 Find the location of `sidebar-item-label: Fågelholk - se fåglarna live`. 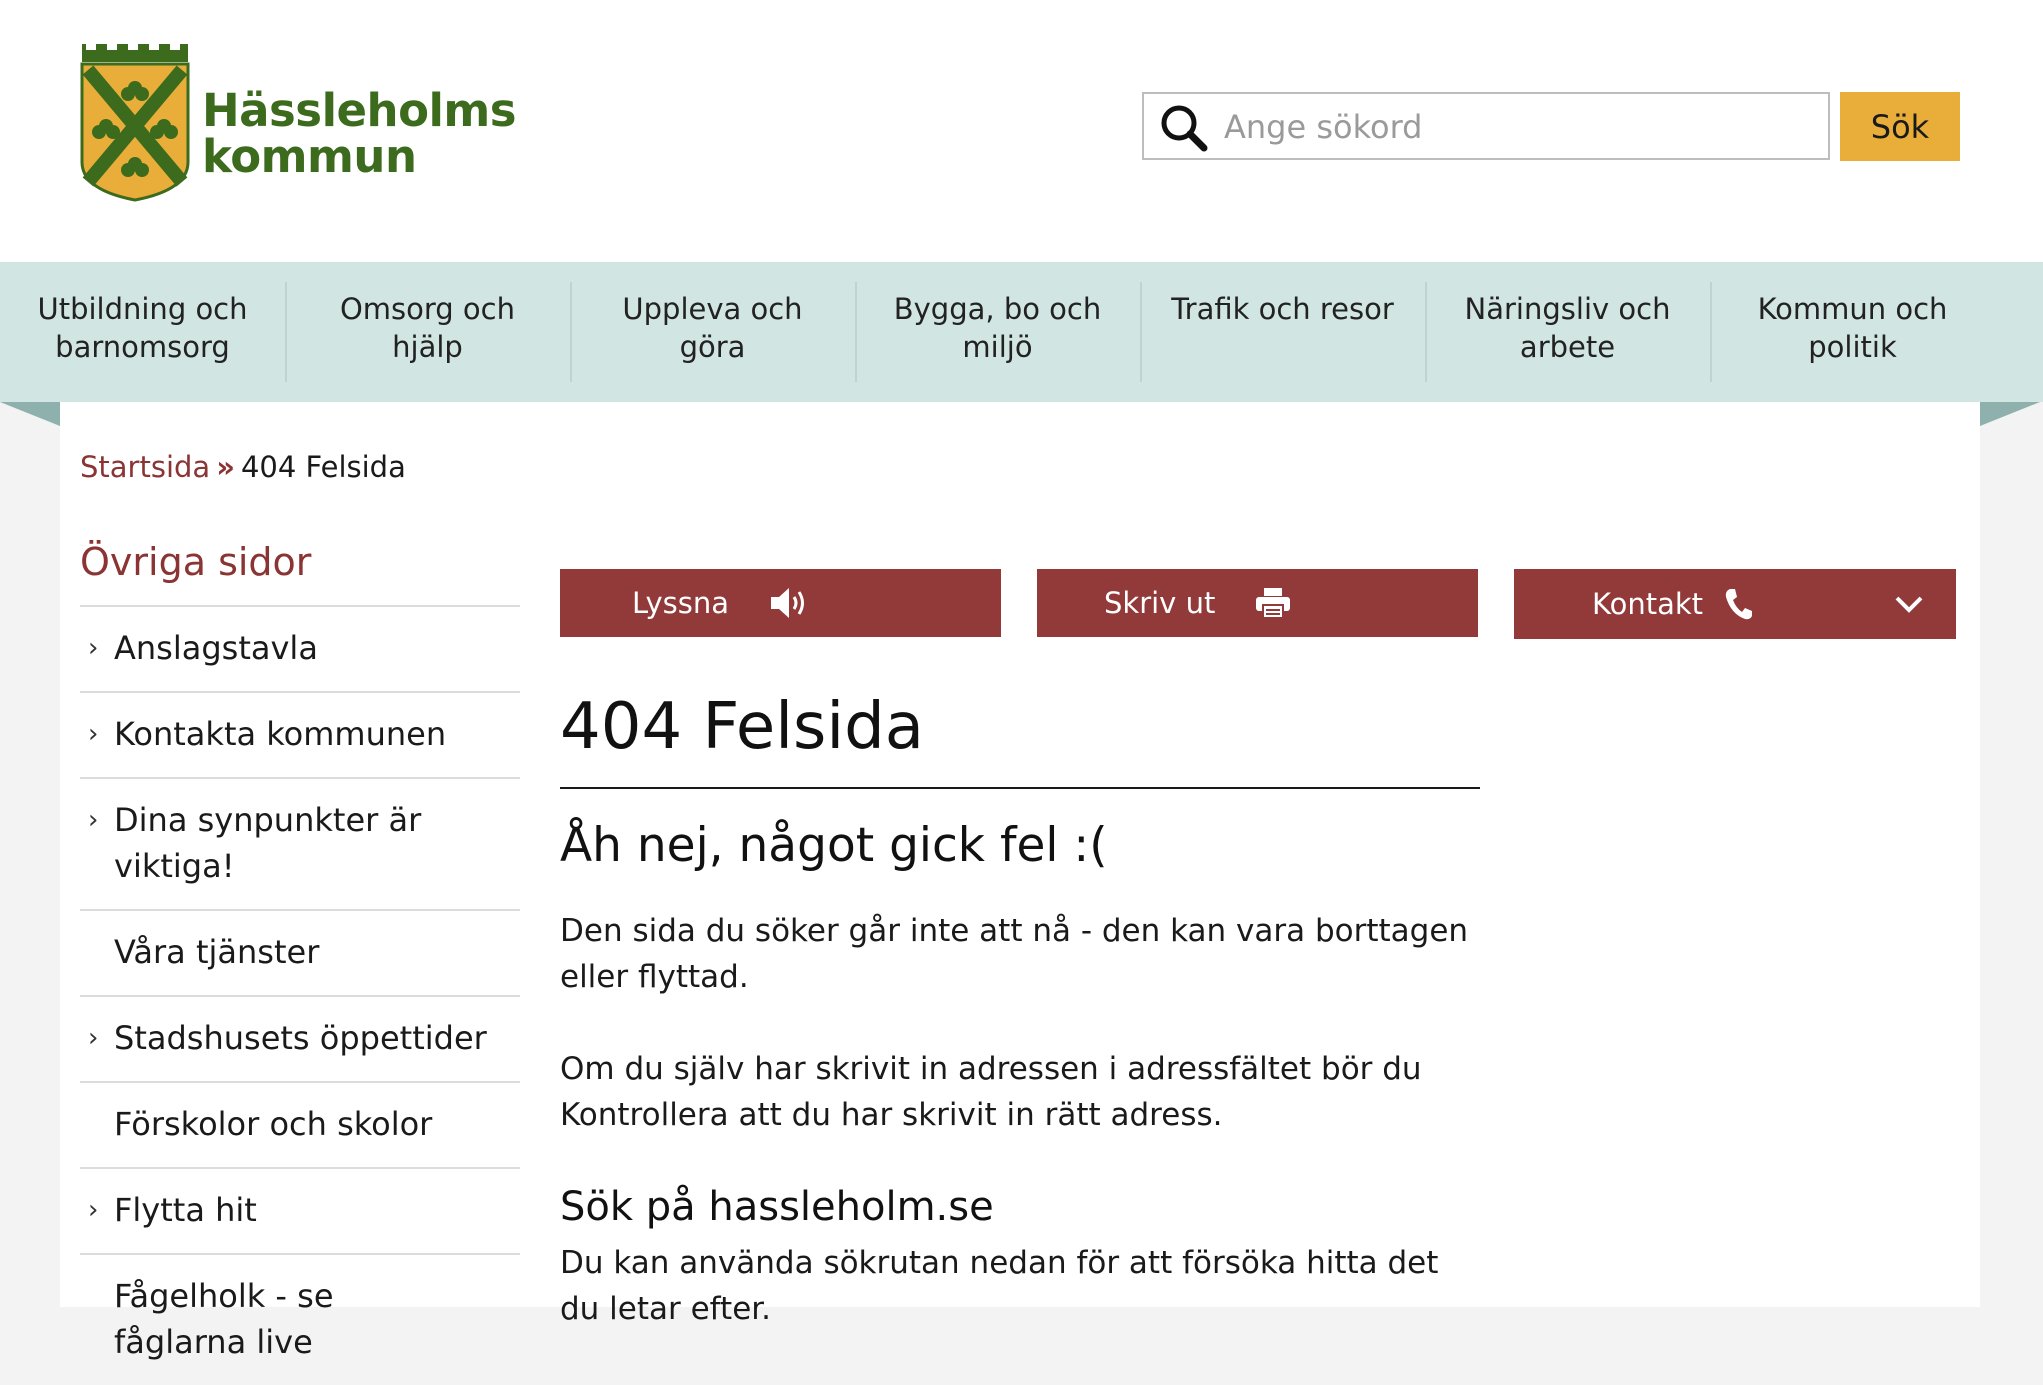

sidebar-item-label: Fågelholk - se fåglarna live is located at coordinates (224, 1319).